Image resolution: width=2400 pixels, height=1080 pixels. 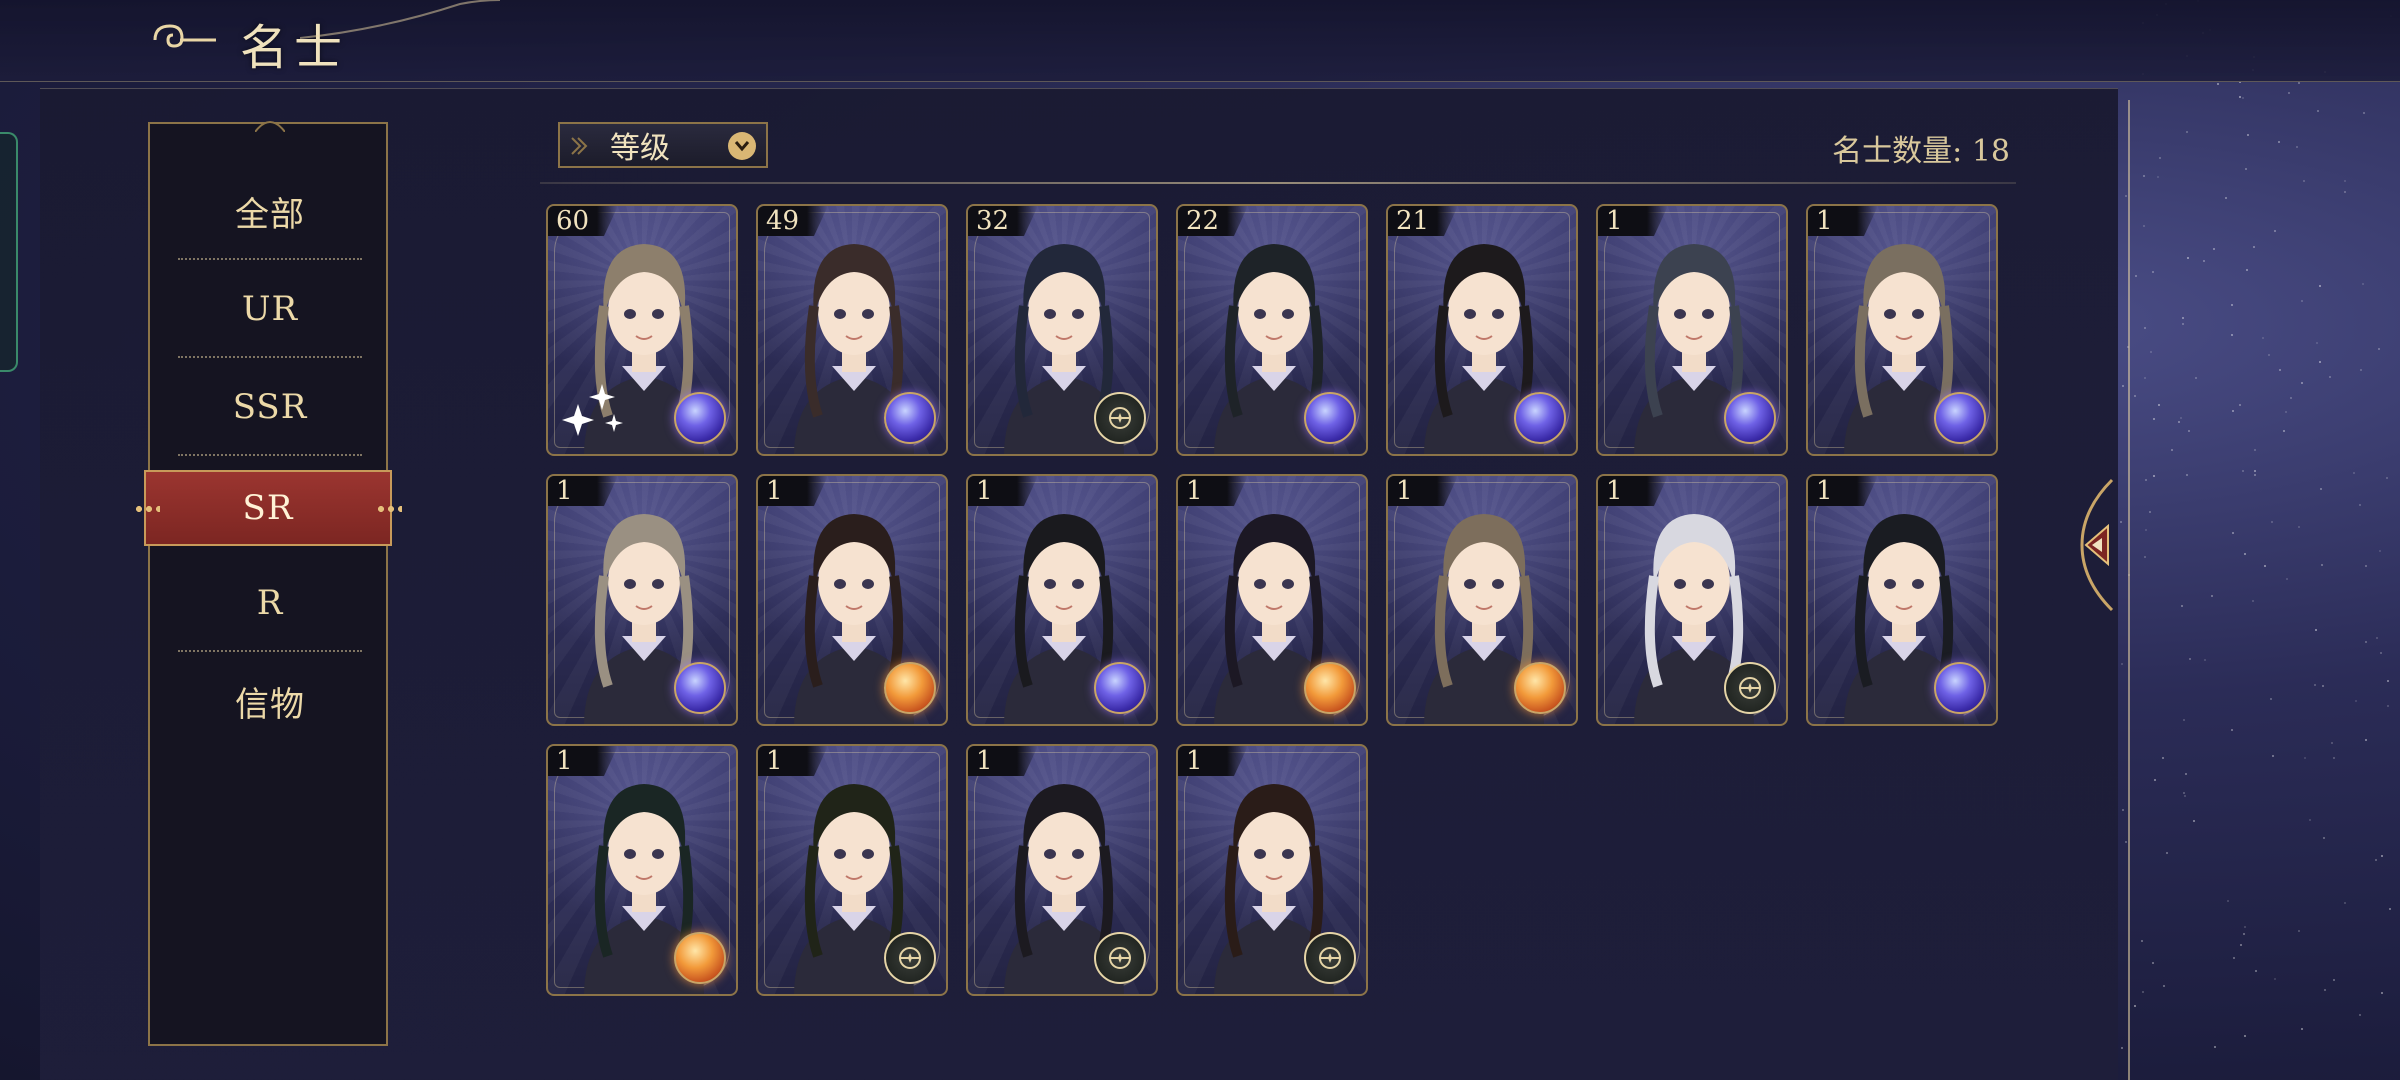 What do you see at coordinates (642, 330) in the screenshot?
I see `character-card: 60` at bounding box center [642, 330].